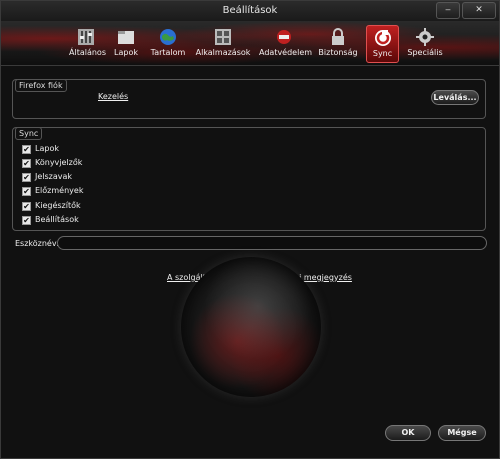 The image size is (500, 459). I want to click on sync-item-label: Előzmények, so click(59, 190).